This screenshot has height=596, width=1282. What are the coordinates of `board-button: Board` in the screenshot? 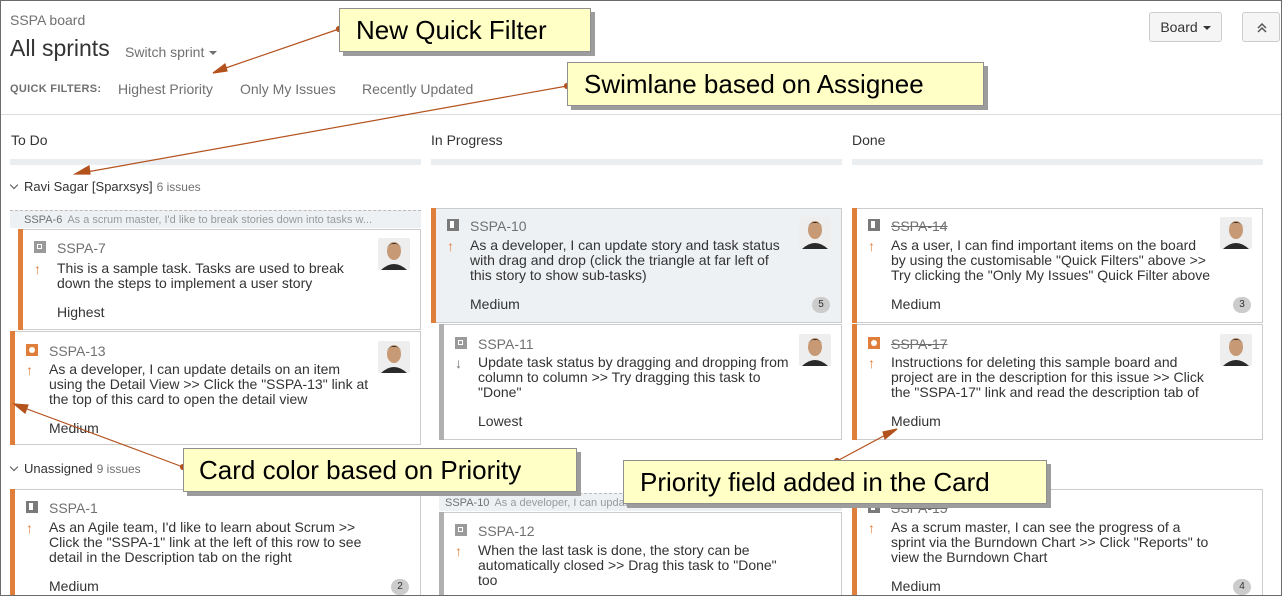 It's located at (1185, 27).